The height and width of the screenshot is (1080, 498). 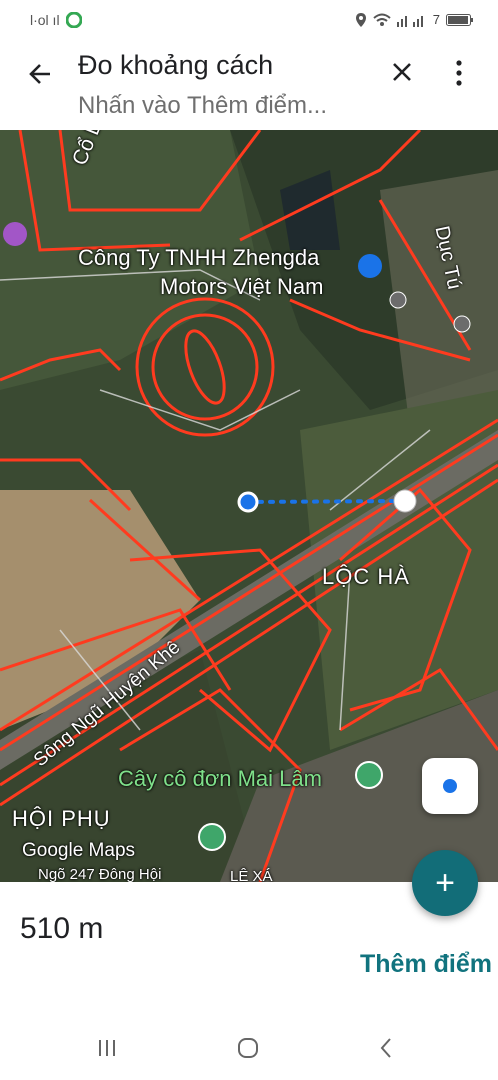 I want to click on park-pin-icon, so click(x=212, y=837).